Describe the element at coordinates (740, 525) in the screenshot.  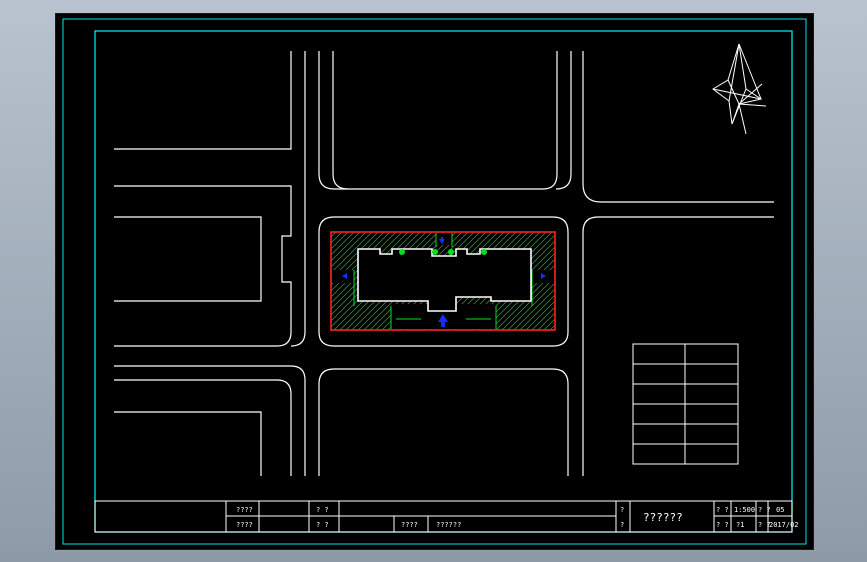
I see `tb-r2-b: ?1` at that location.